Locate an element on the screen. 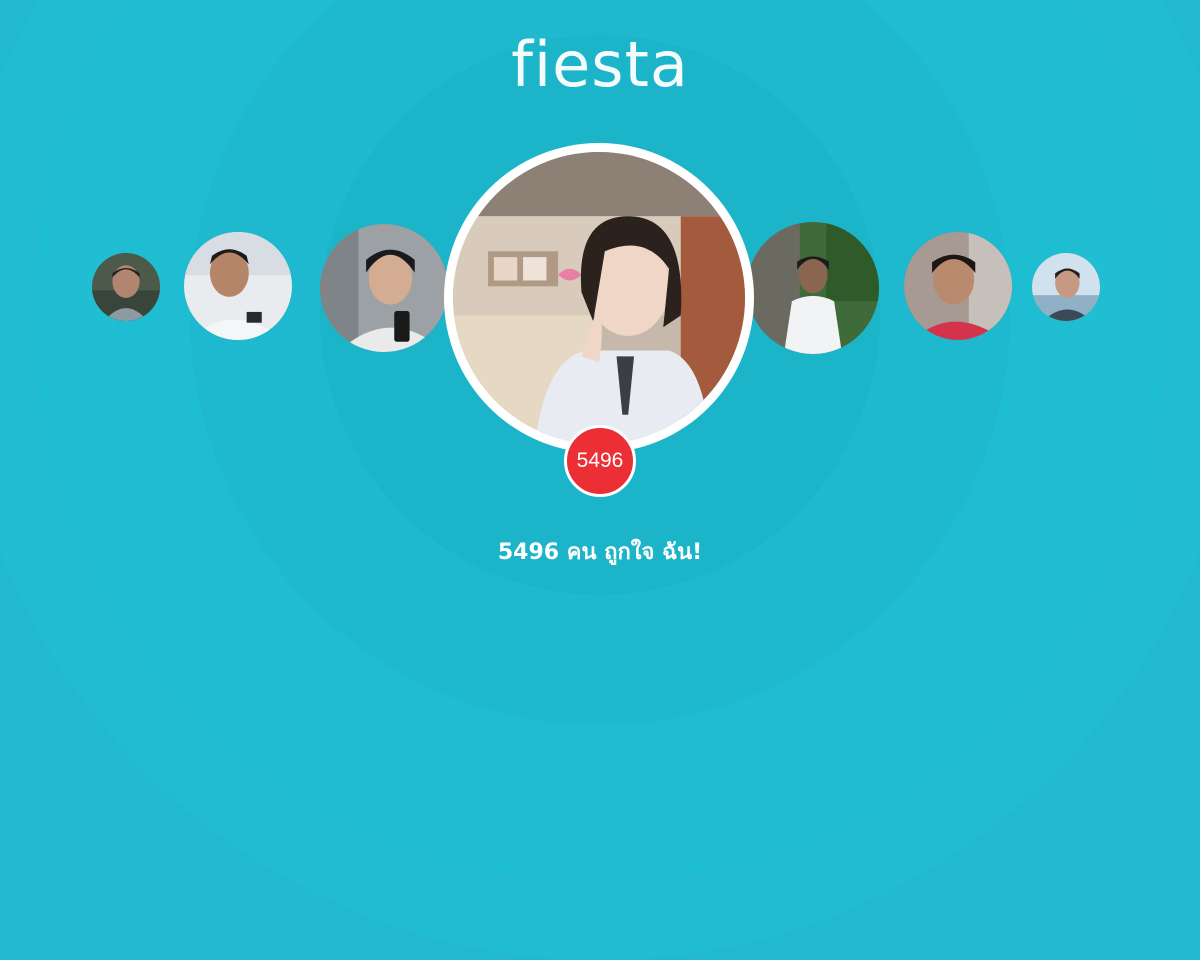 This screenshot has height=960, width=1200. featured-profile-photo is located at coordinates (599, 298).